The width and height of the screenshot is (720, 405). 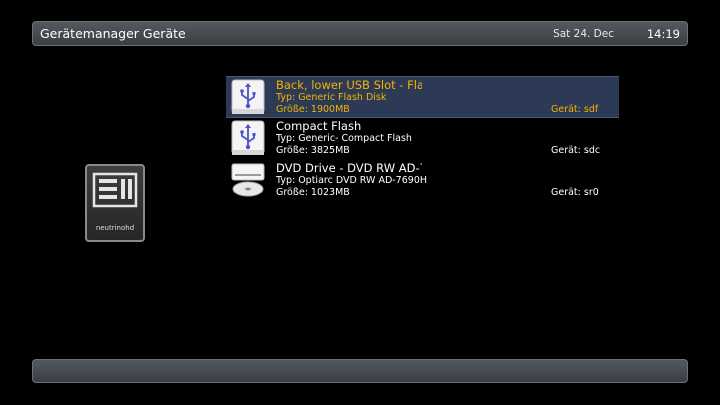 What do you see at coordinates (576, 150) in the screenshot?
I see `device-node: Gerät: sdc` at bounding box center [576, 150].